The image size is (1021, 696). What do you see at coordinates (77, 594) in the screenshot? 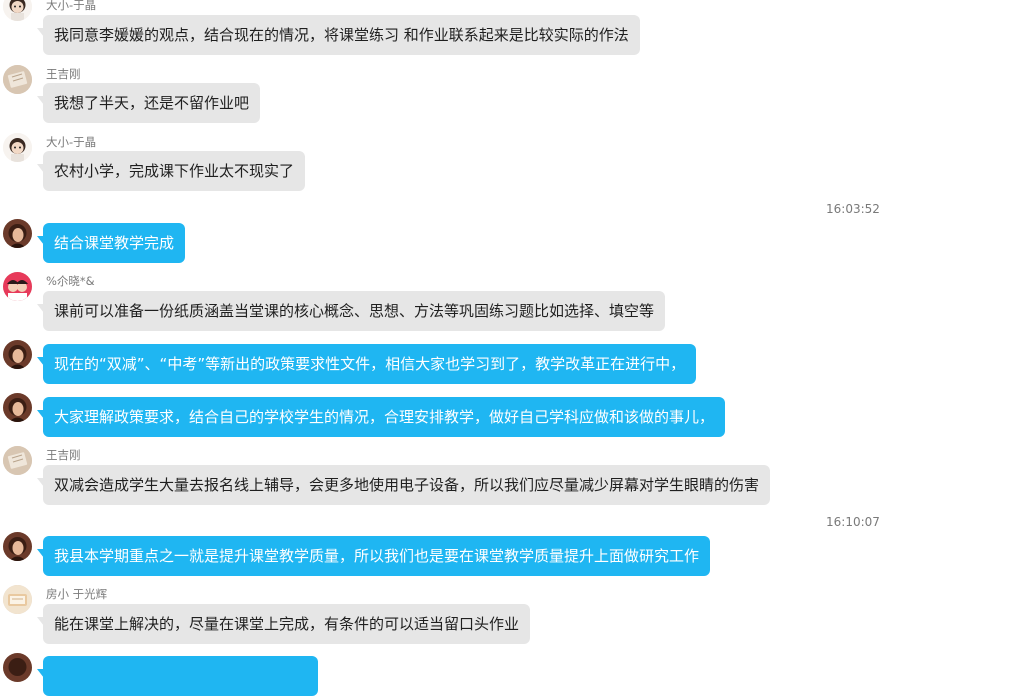
I see `sender-name: 房小 于光辉` at bounding box center [77, 594].